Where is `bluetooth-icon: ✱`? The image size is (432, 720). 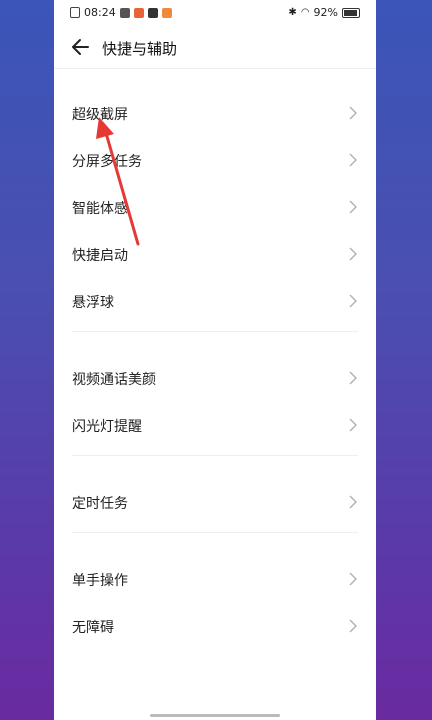 bluetooth-icon: ✱ is located at coordinates (292, 12).